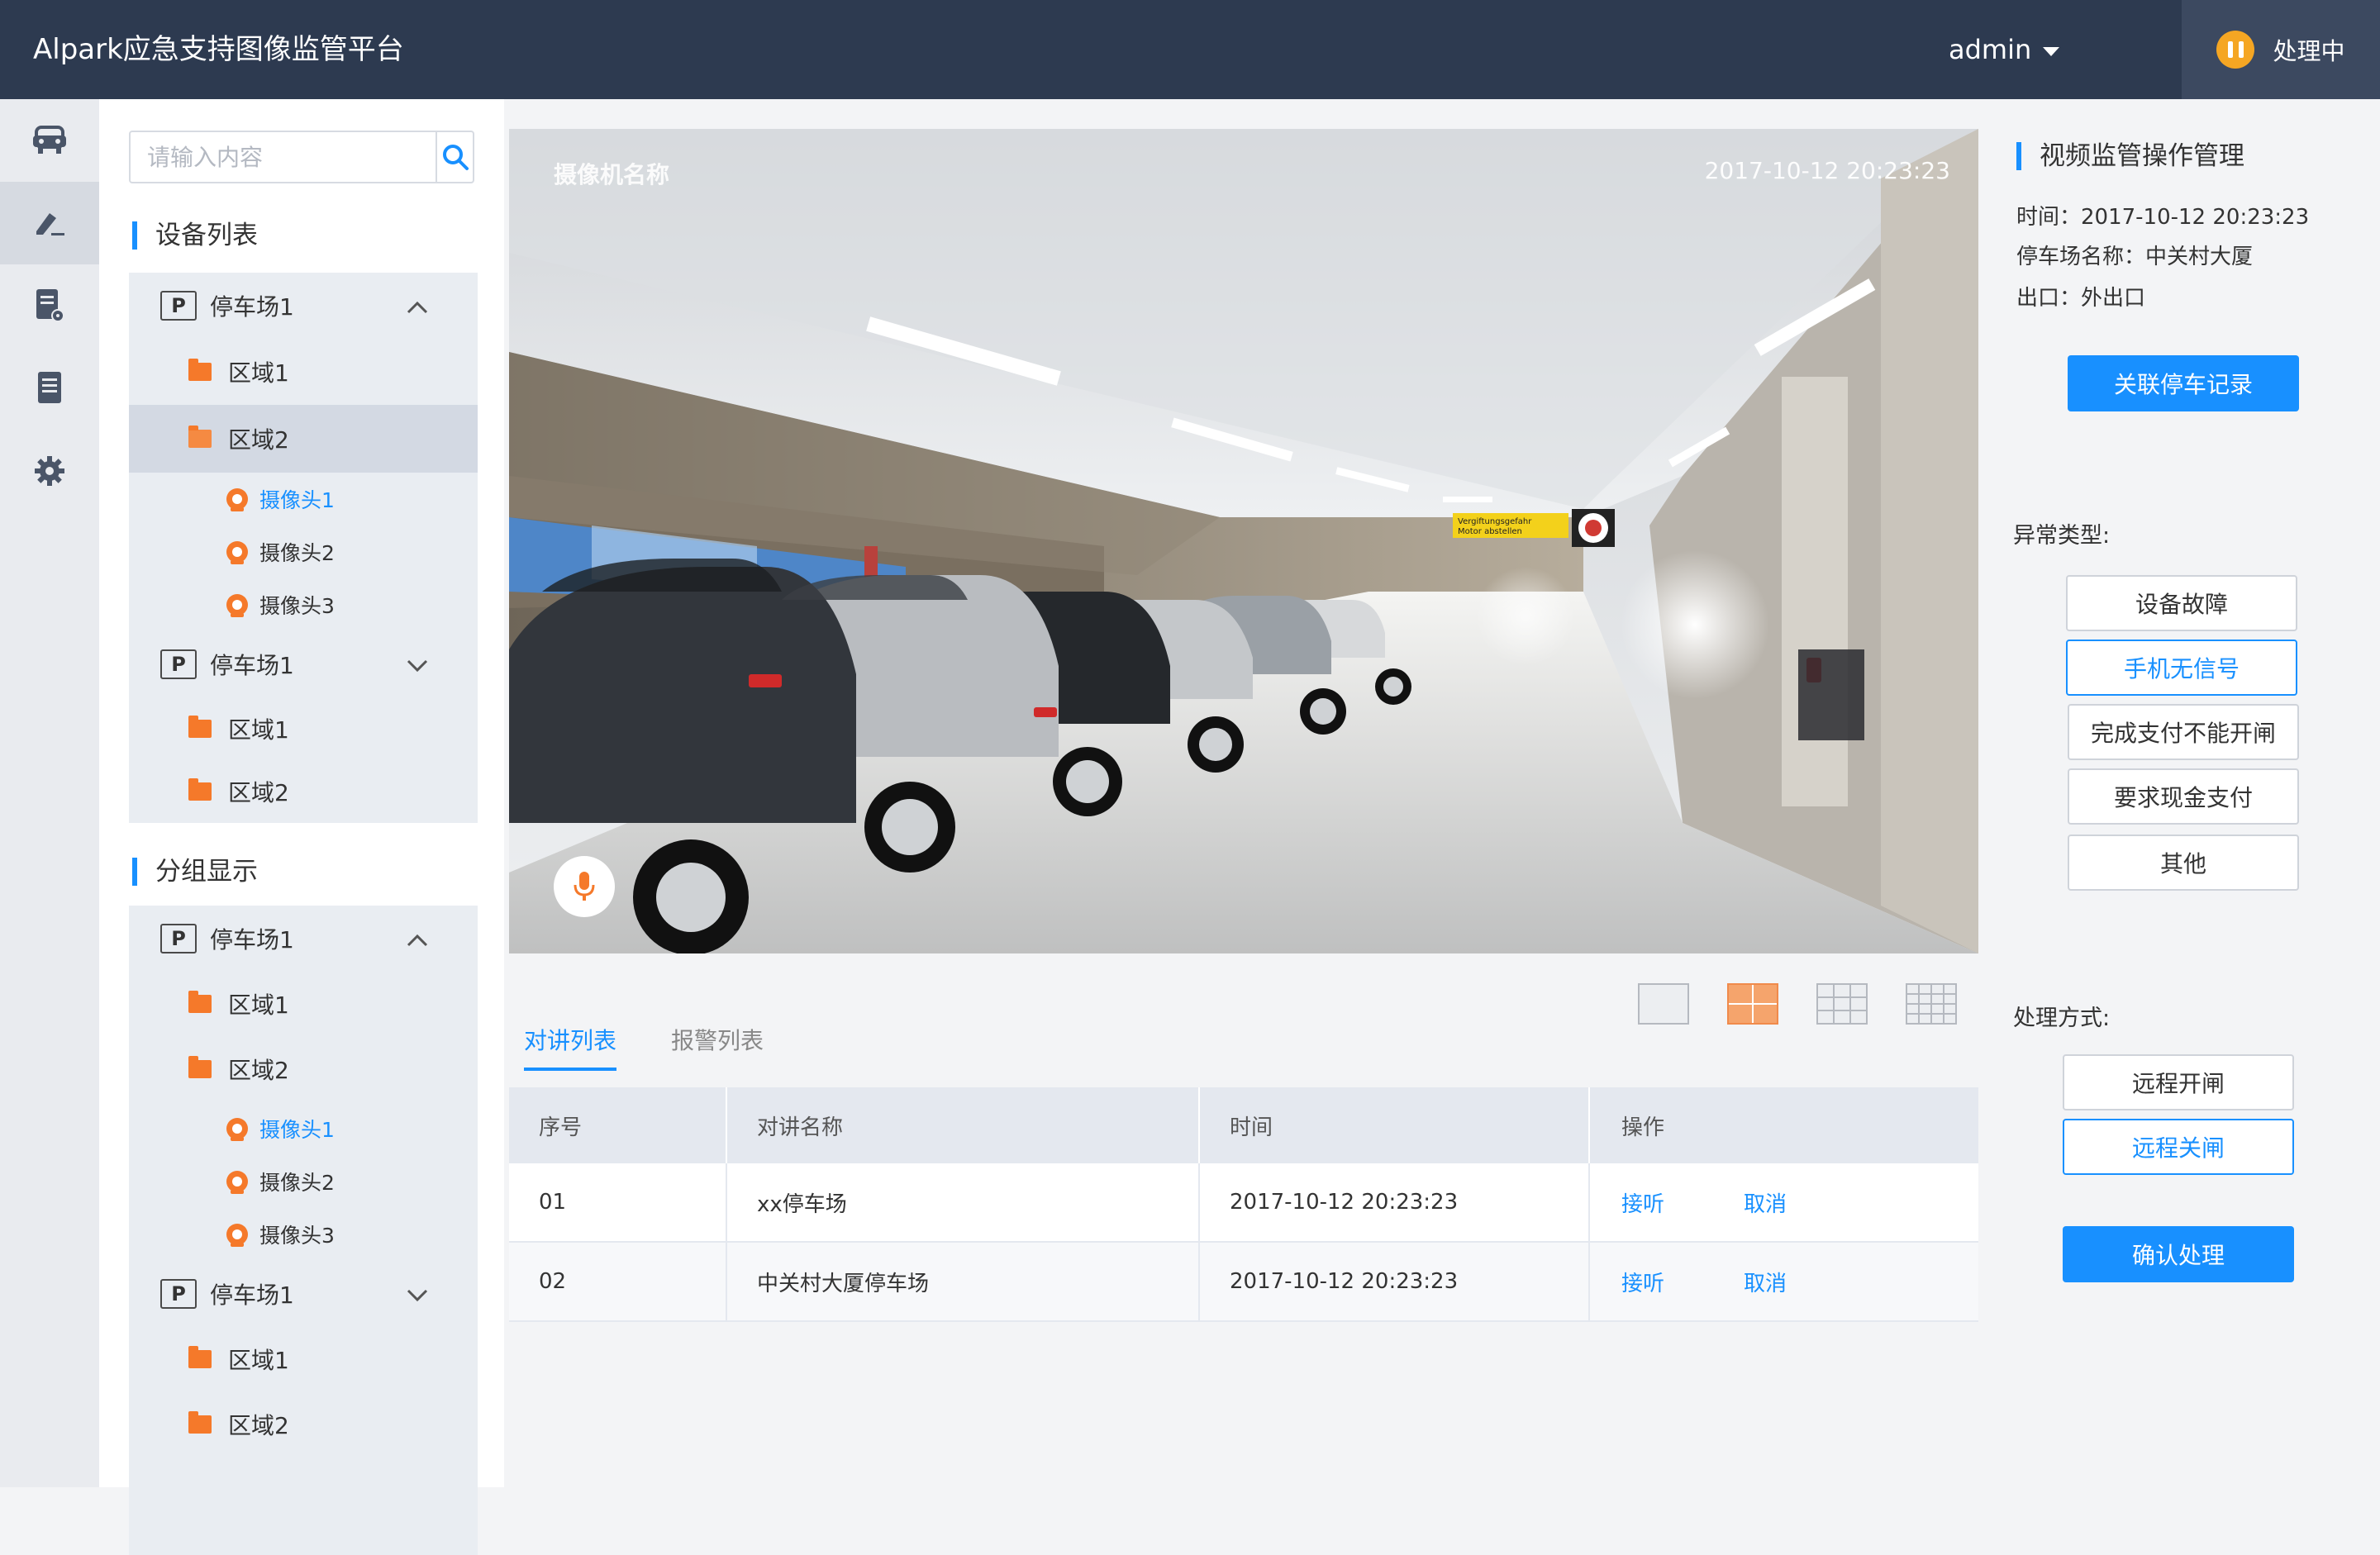  What do you see at coordinates (283, 157) in the screenshot?
I see `search-input` at bounding box center [283, 157].